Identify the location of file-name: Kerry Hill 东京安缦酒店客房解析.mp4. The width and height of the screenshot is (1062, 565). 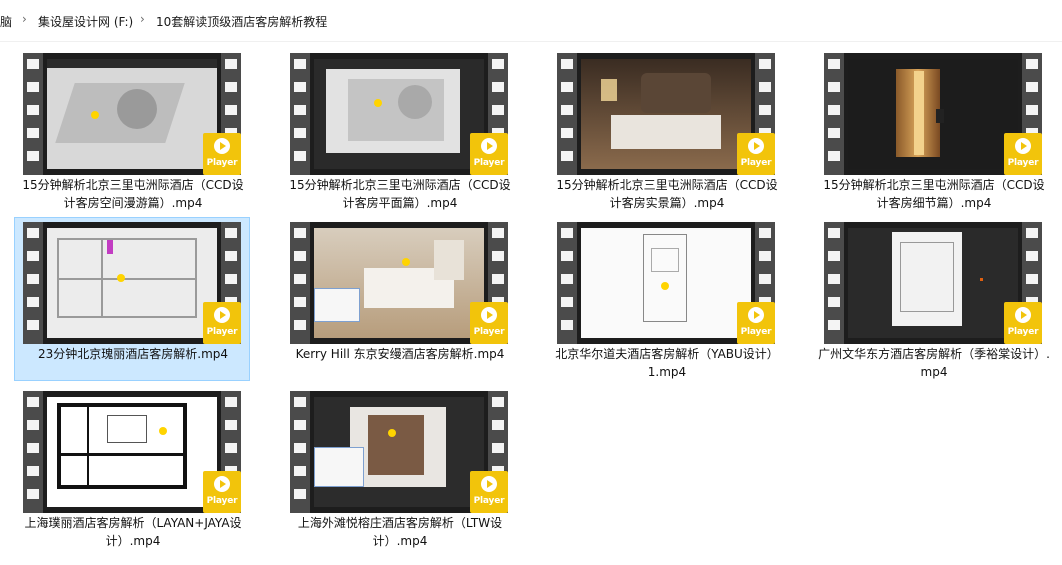
(400, 354).